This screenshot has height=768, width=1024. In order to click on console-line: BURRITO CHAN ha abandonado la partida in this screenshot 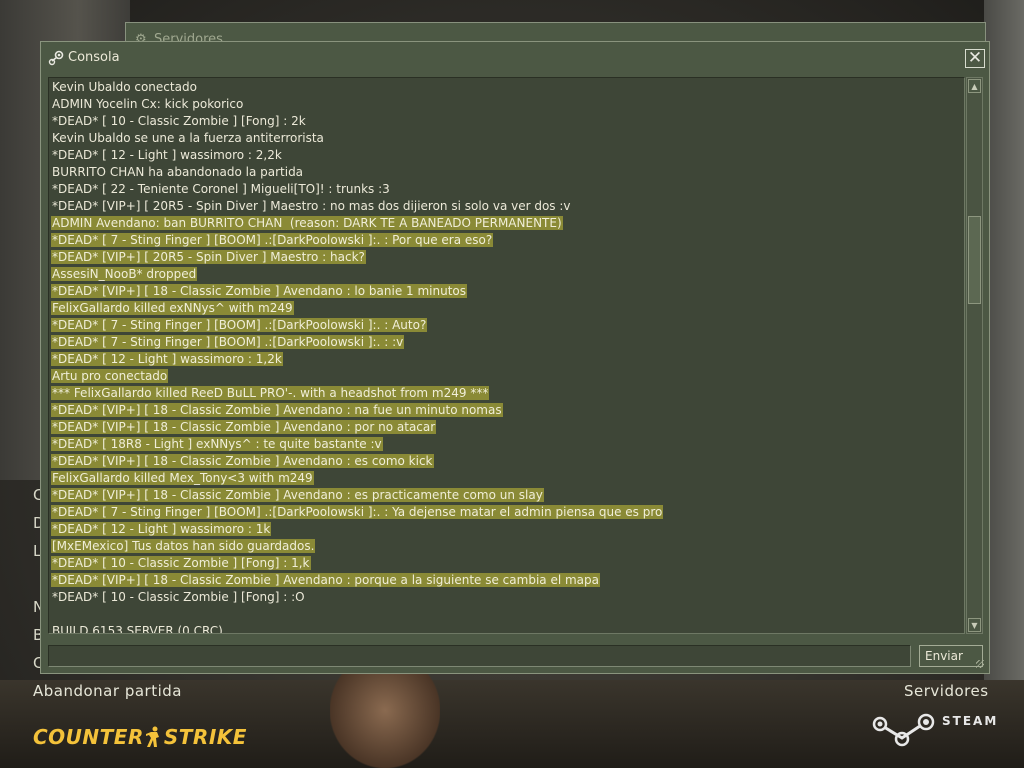, I will do `click(357, 172)`.